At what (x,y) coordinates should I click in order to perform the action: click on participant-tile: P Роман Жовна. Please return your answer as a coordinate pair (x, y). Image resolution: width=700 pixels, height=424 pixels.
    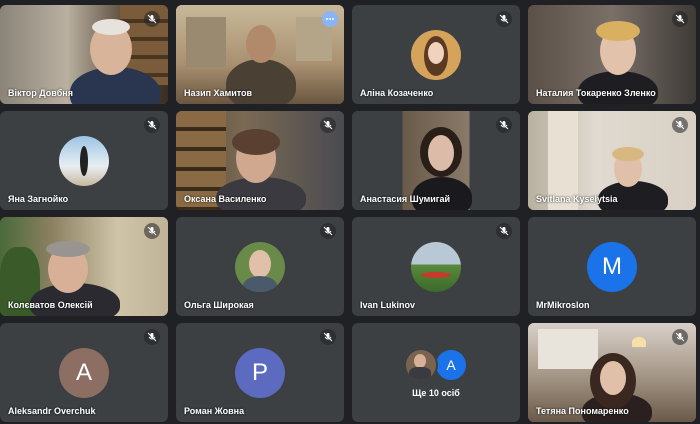
    Looking at the image, I should click on (260, 372).